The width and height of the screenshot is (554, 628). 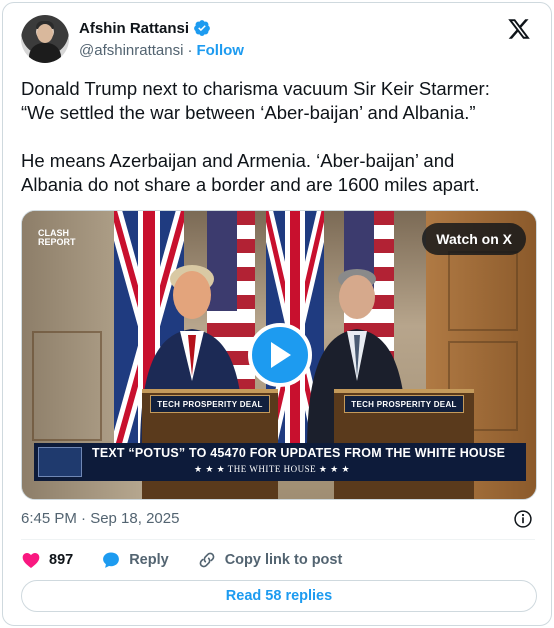 I want to click on copy-link-label: Copy link to post, so click(x=283, y=560).